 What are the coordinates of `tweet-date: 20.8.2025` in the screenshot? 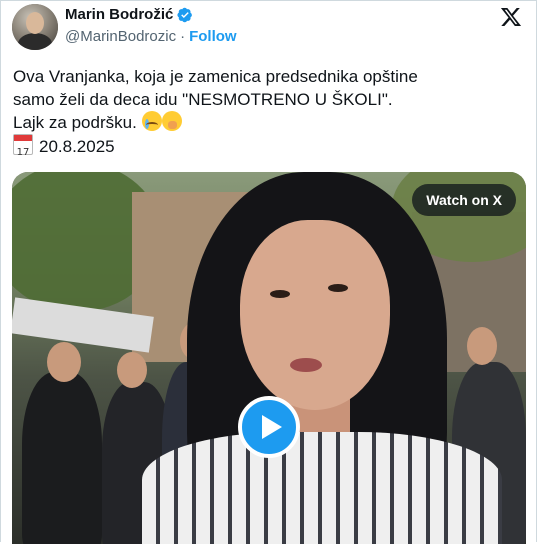 It's located at (77, 146).